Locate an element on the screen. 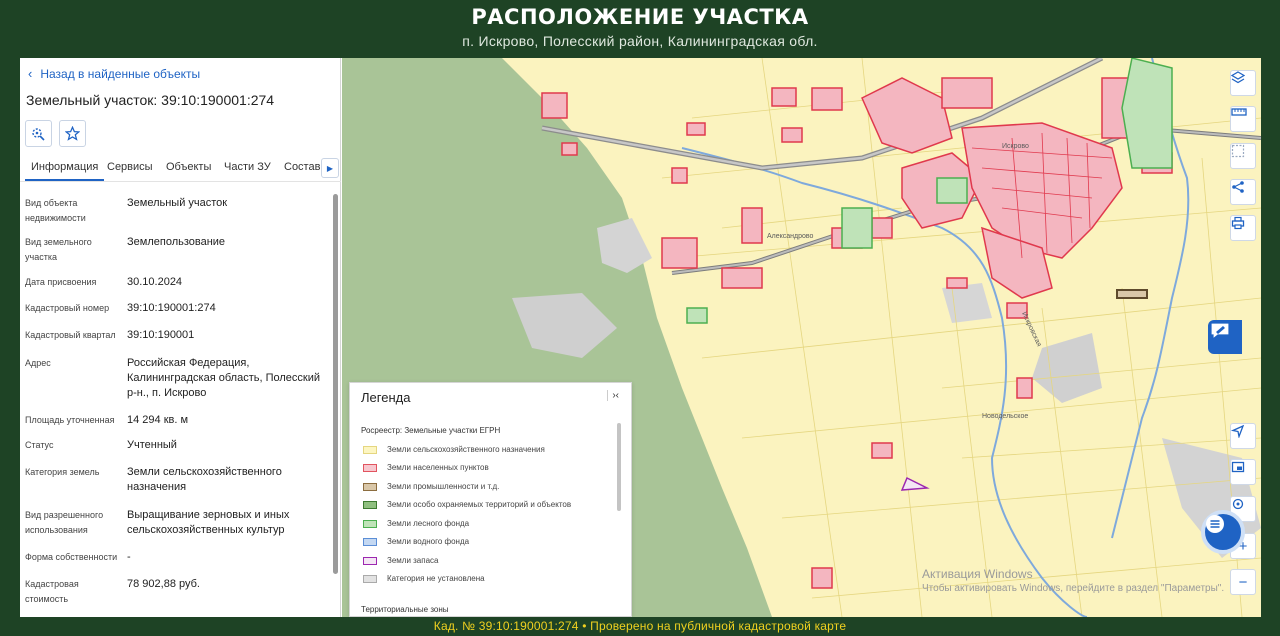 The image size is (1280, 636). property-key: Вид разрешенного использования is located at coordinates (64, 522).